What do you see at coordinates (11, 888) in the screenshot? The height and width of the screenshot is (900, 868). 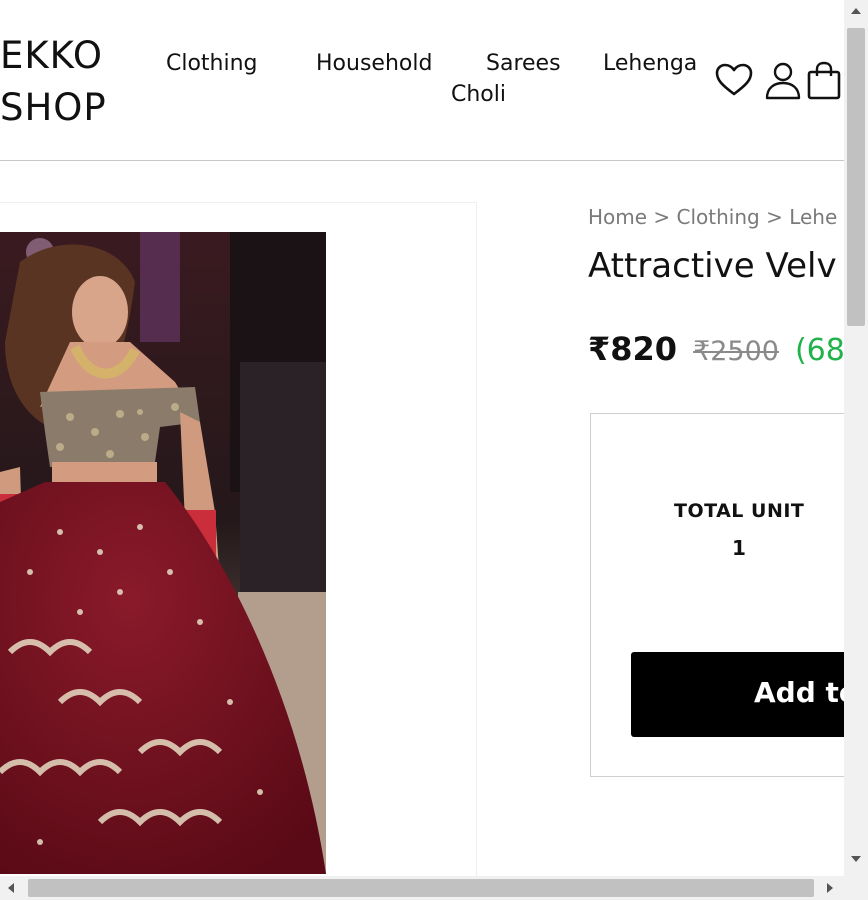 I see `scroll-left-arrow-icon` at bounding box center [11, 888].